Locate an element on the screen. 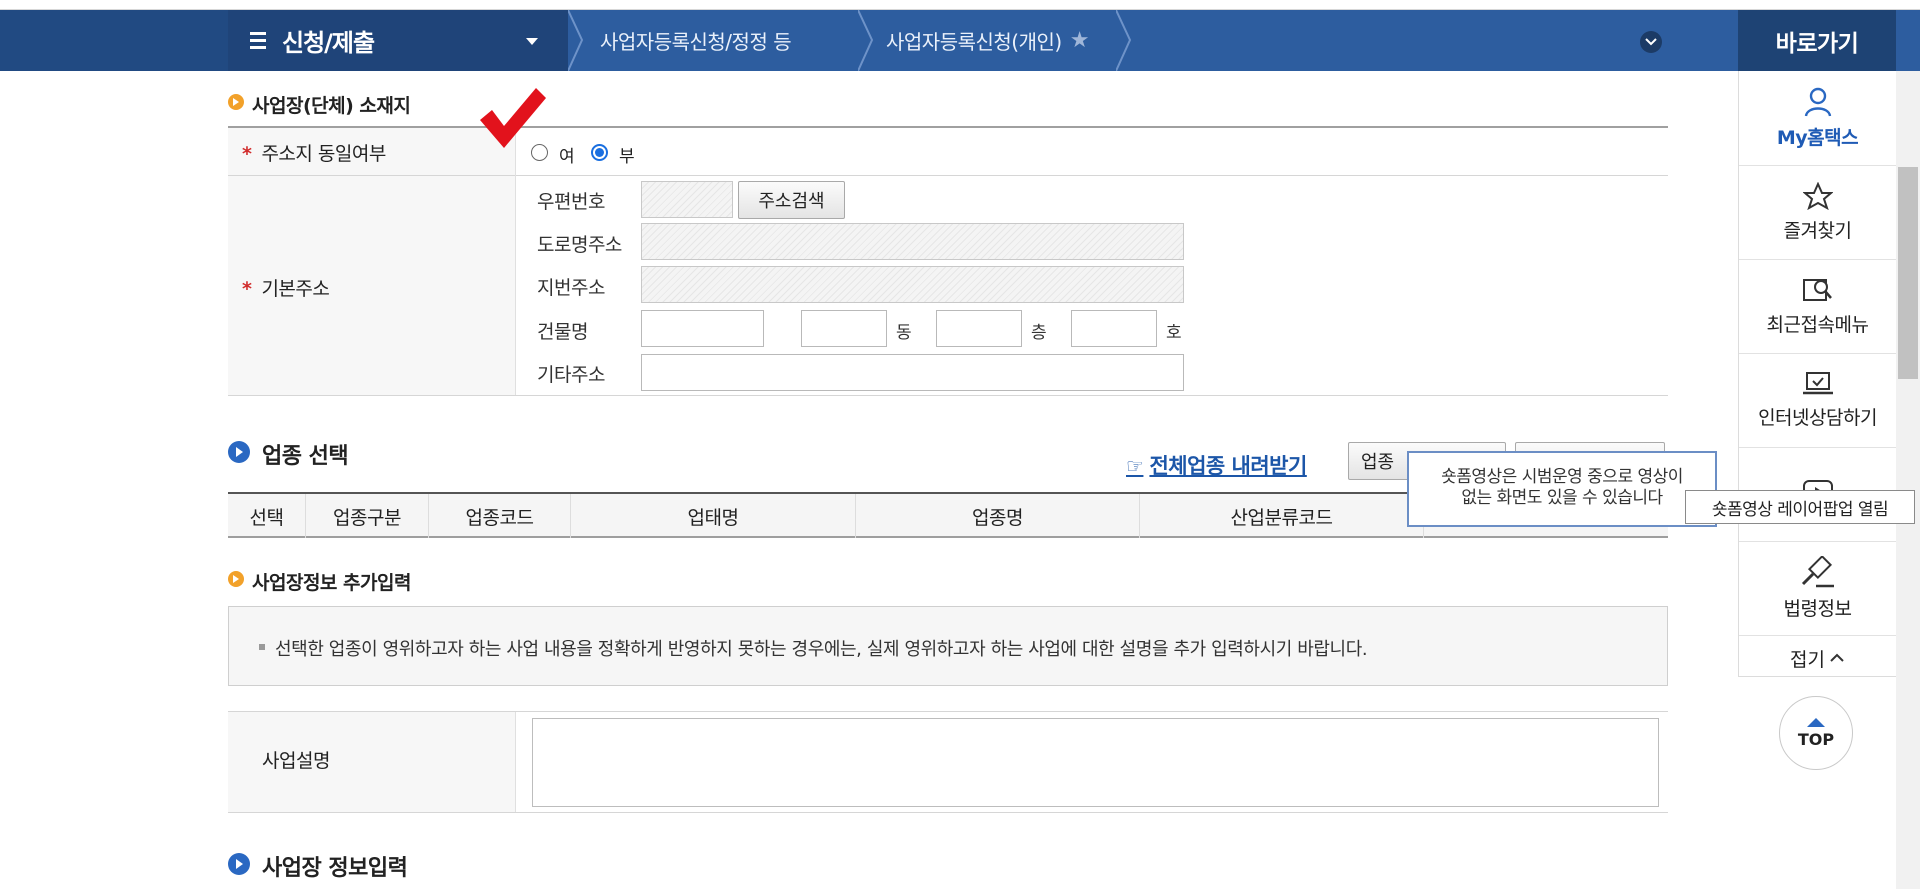 The width and height of the screenshot is (1920, 889). quick-item-label: 즐겨찾기 is located at coordinates (1817, 231).